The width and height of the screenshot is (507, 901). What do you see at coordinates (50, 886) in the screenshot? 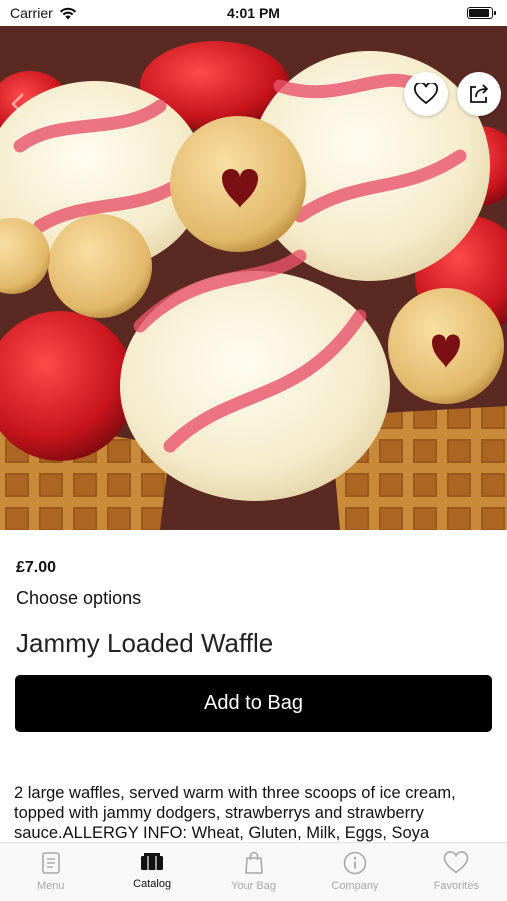
I see `tab-label: Menu` at bounding box center [50, 886].